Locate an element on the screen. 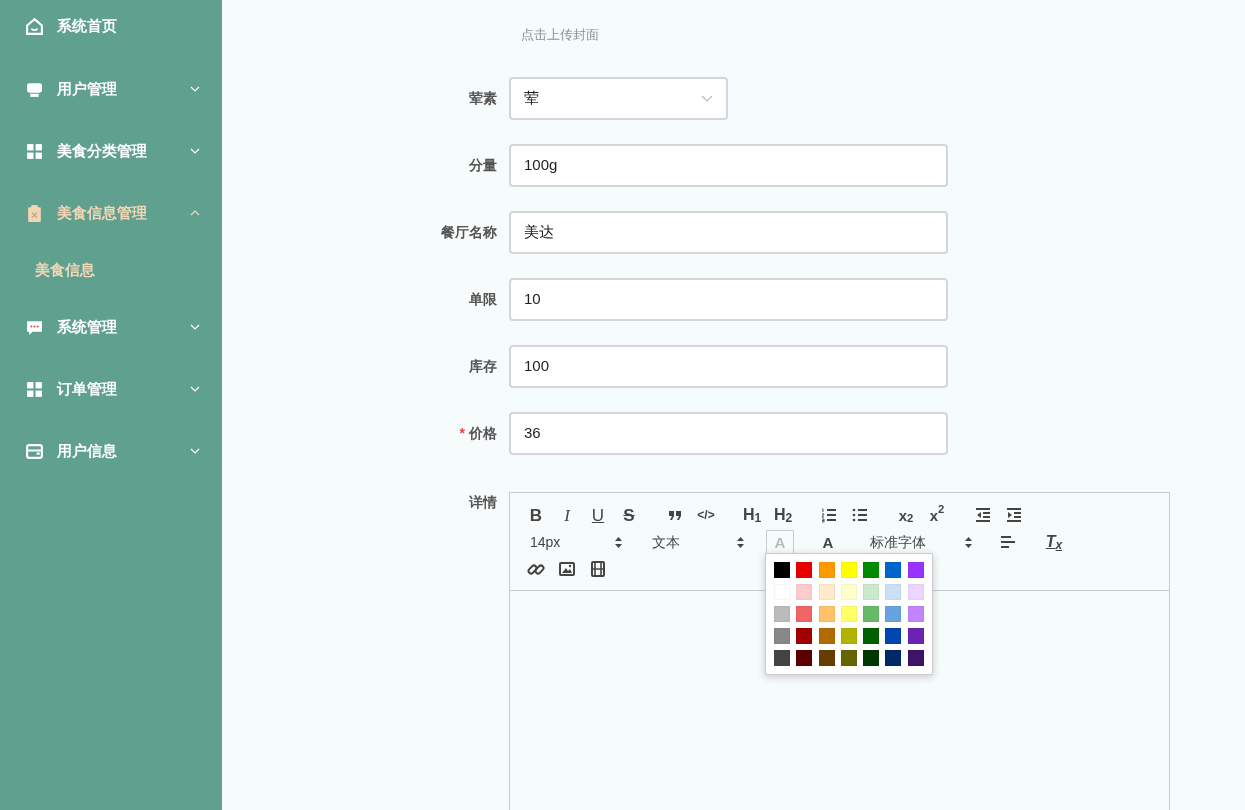  strikethrough-button: S is located at coordinates (629, 515).